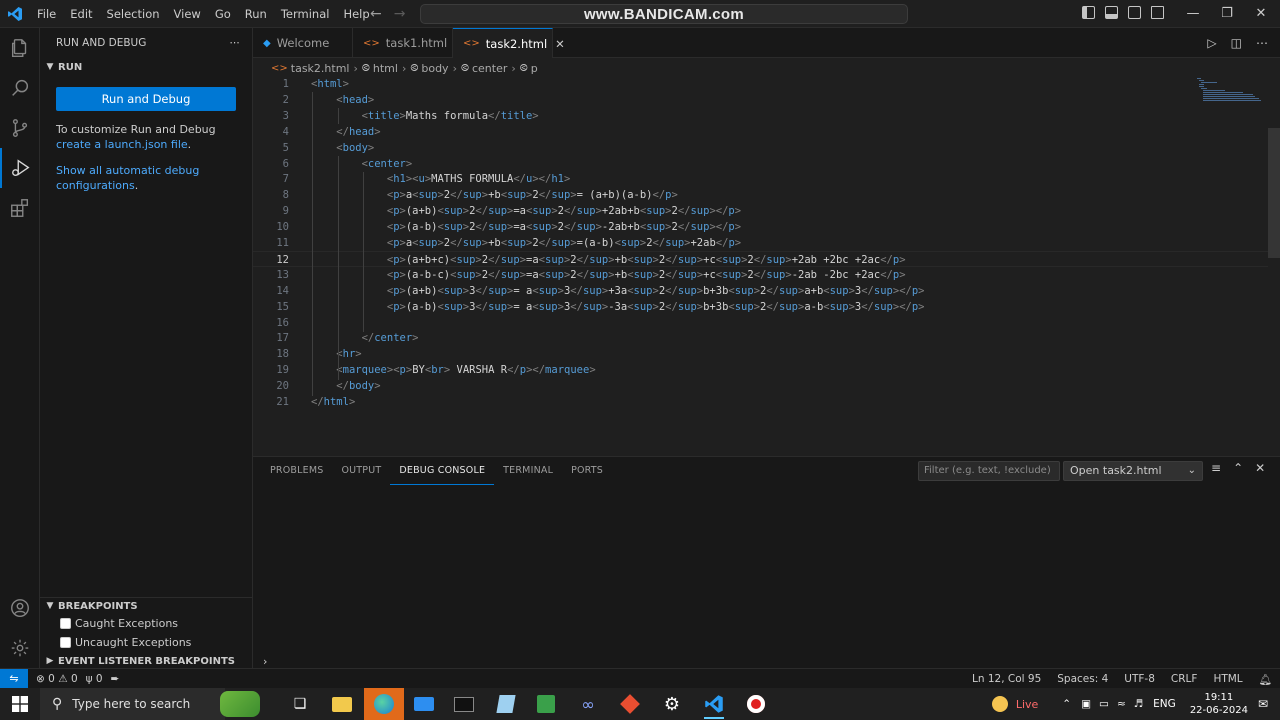  What do you see at coordinates (115, 679) in the screenshot?
I see `debug-status-icon: ➨` at bounding box center [115, 679].